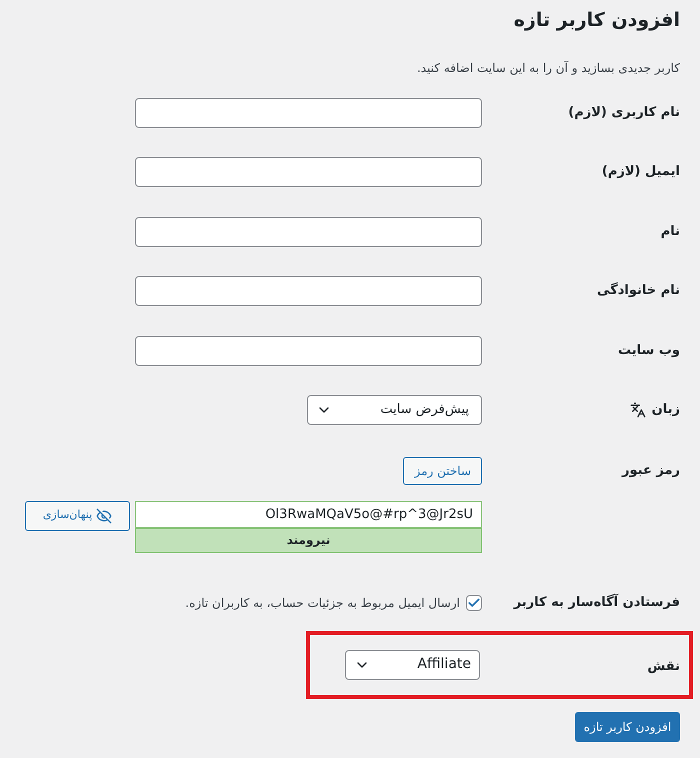  I want to click on strength-meter: نیرومند, so click(308, 540).